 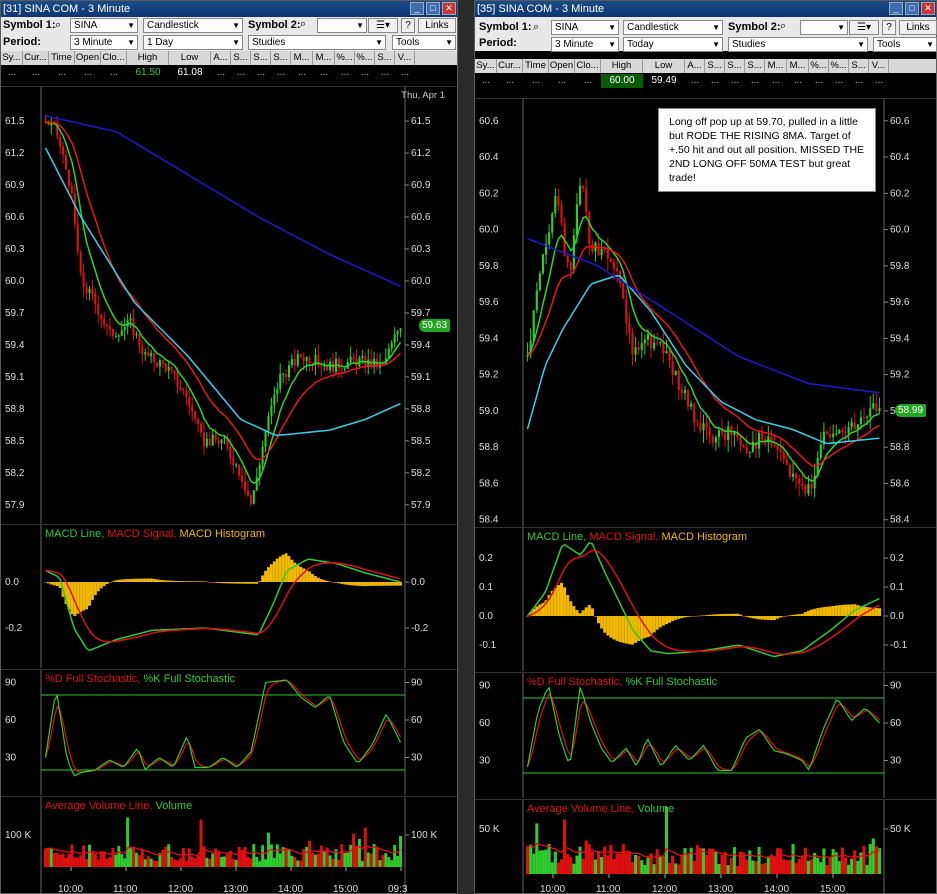 I want to click on y-tick-label: 58.5, so click(x=15, y=441).